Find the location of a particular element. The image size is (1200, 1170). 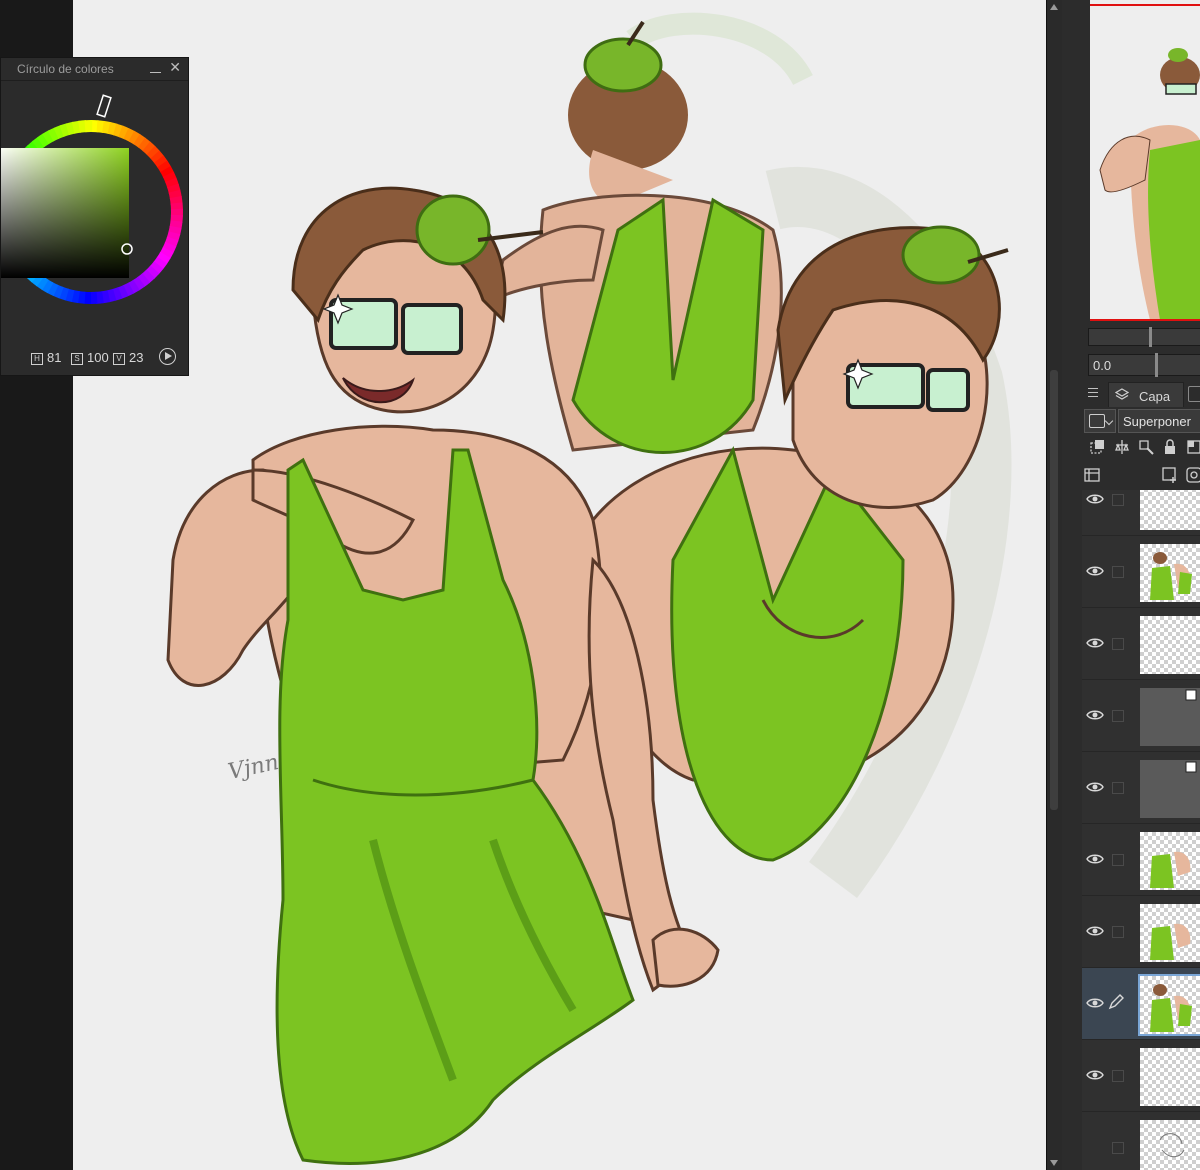

scroll-up-icon is located at coordinates (1054, 7).